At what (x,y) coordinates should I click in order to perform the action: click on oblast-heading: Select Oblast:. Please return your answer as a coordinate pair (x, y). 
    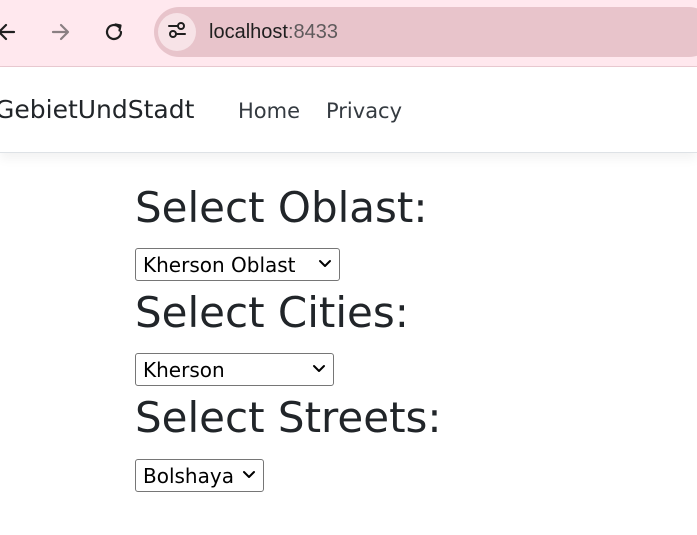
    Looking at the image, I should click on (281, 207).